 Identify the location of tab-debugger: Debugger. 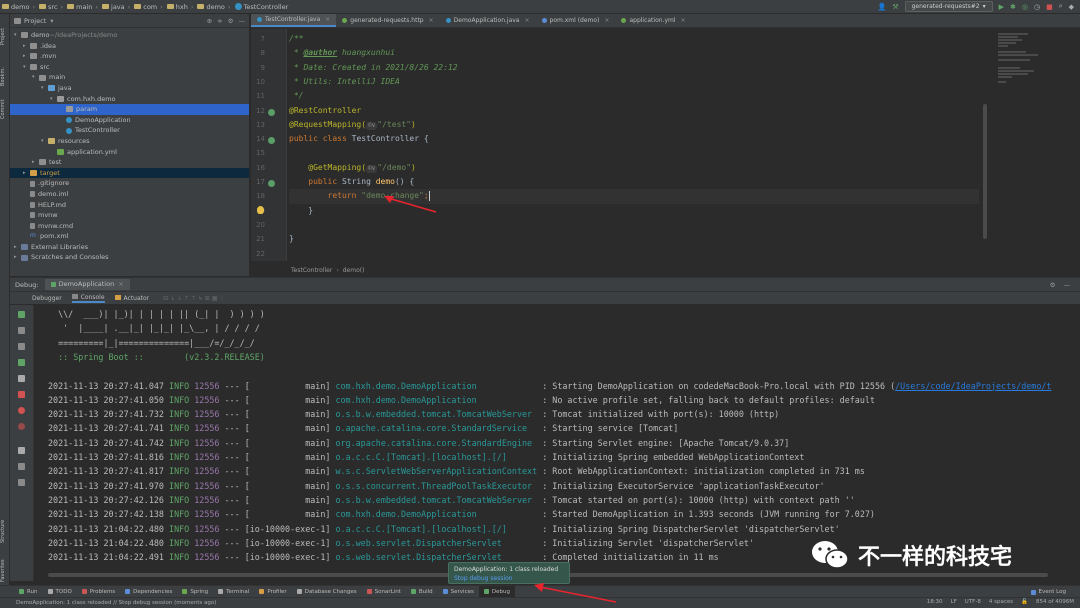
(47, 298).